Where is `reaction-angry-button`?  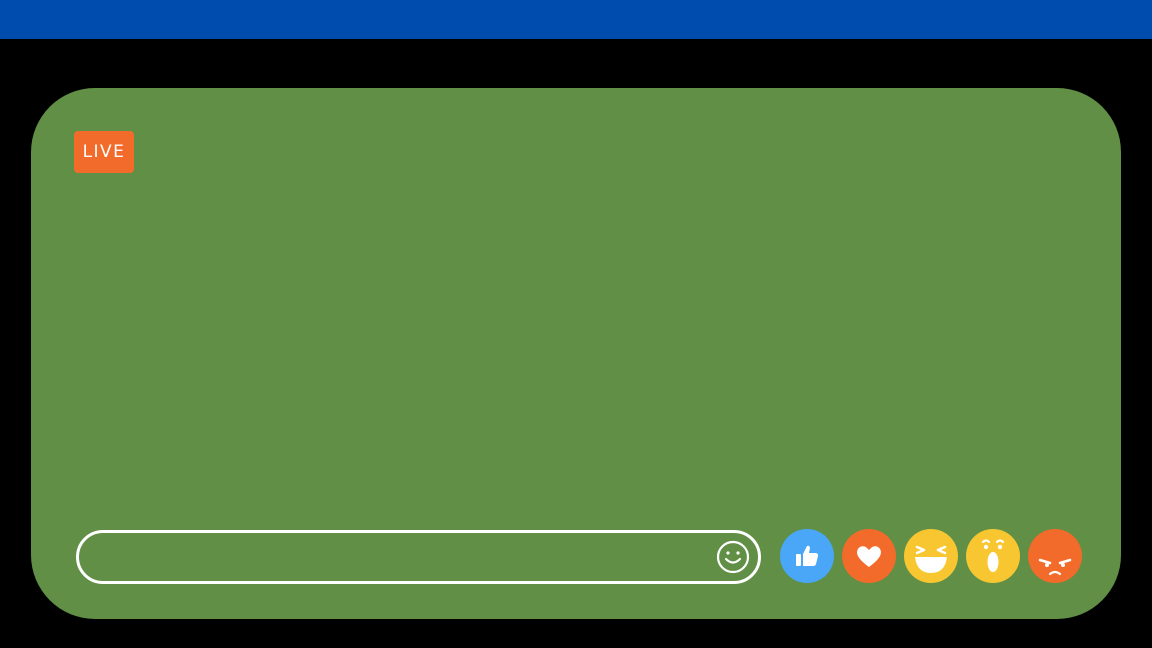
reaction-angry-button is located at coordinates (1055, 556).